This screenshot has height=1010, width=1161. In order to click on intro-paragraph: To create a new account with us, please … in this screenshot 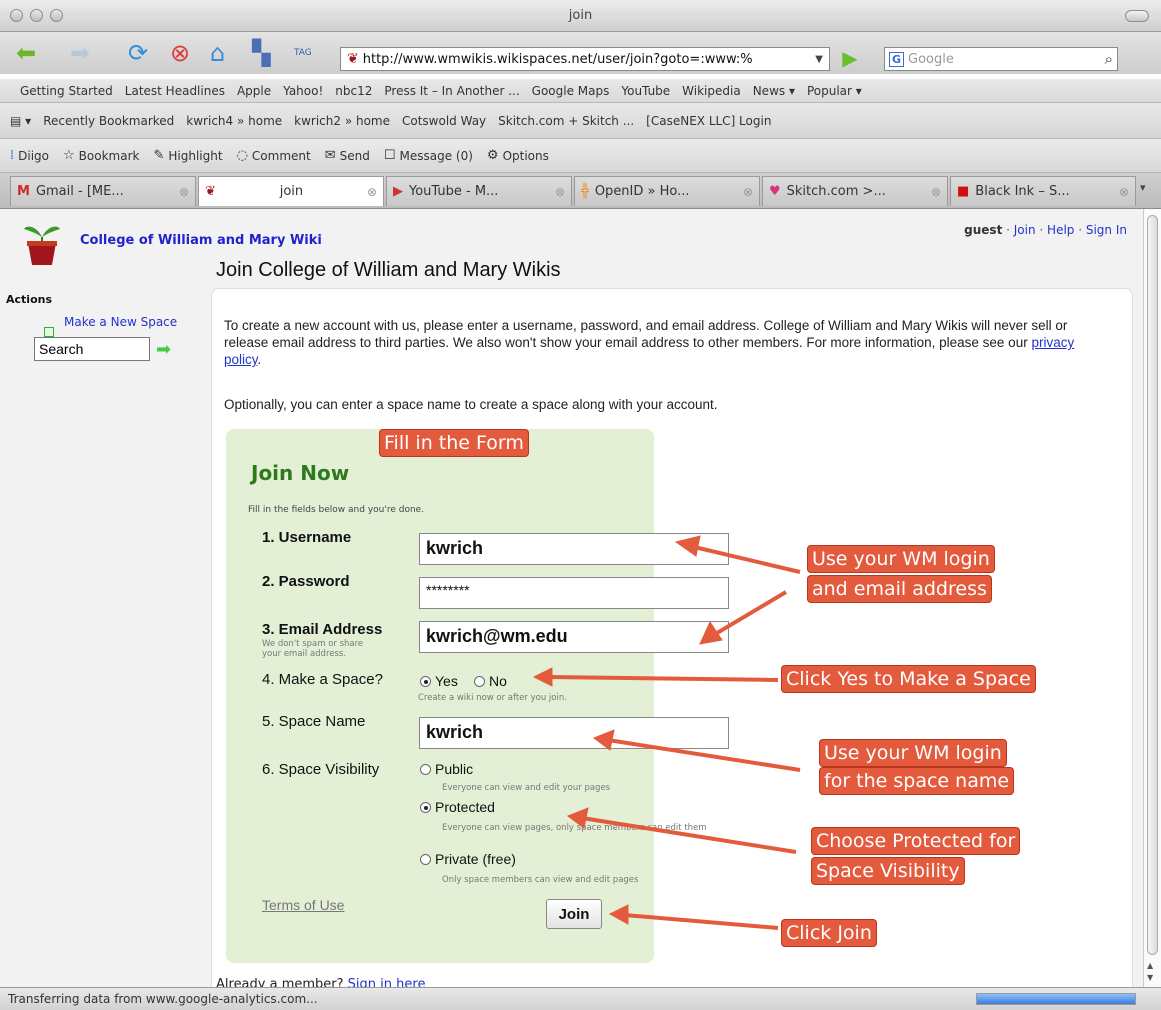, I will do `click(646, 334)`.